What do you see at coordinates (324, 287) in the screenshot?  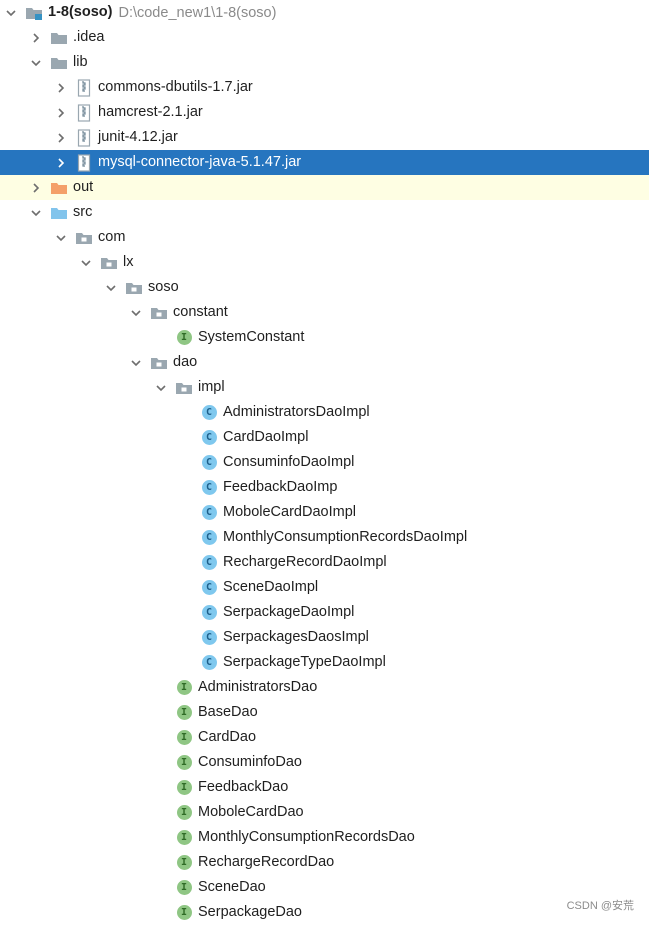 I see `tree-row: soso` at bounding box center [324, 287].